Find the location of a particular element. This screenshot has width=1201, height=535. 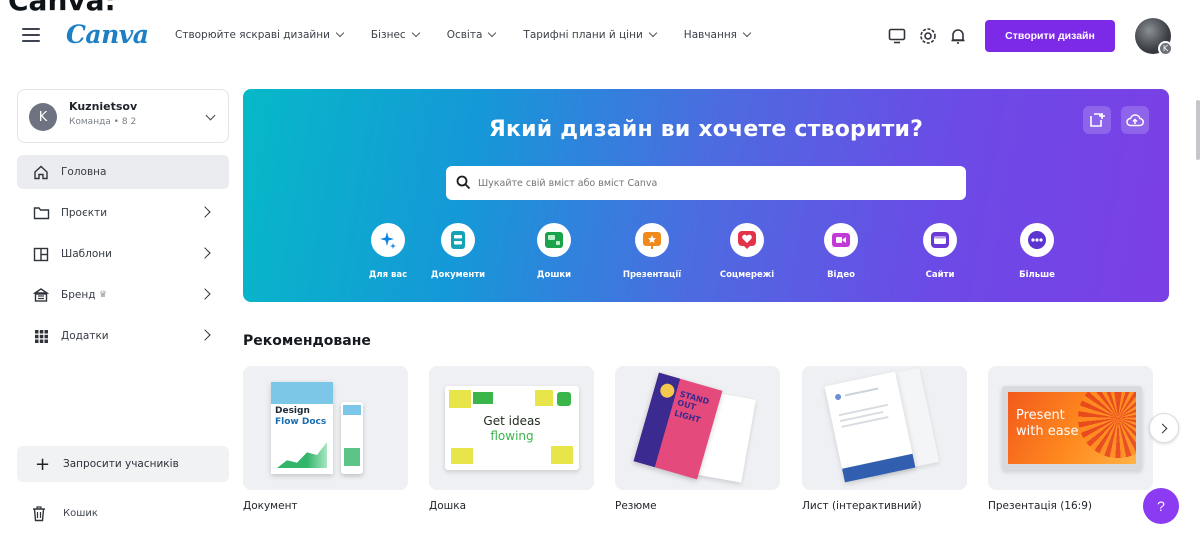

nav-item-label: Створюйте яскраві дизайни is located at coordinates (252, 35).